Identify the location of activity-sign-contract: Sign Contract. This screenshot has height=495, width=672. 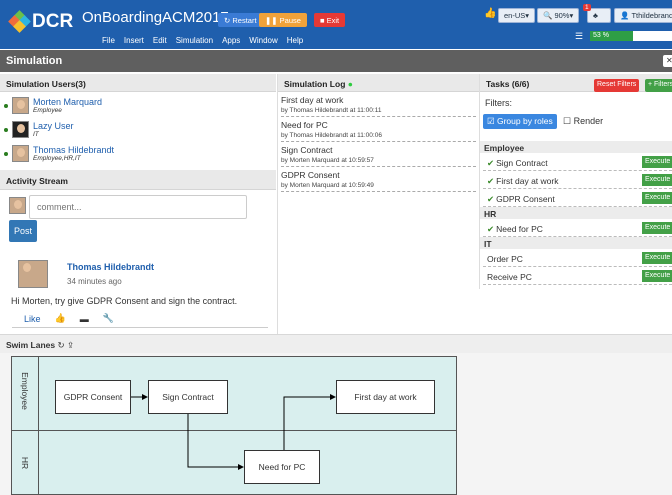
(188, 397).